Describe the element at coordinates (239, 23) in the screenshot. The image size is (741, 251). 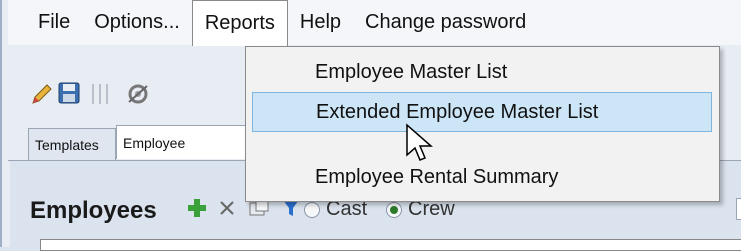
I see `menu-reports: Reports` at that location.